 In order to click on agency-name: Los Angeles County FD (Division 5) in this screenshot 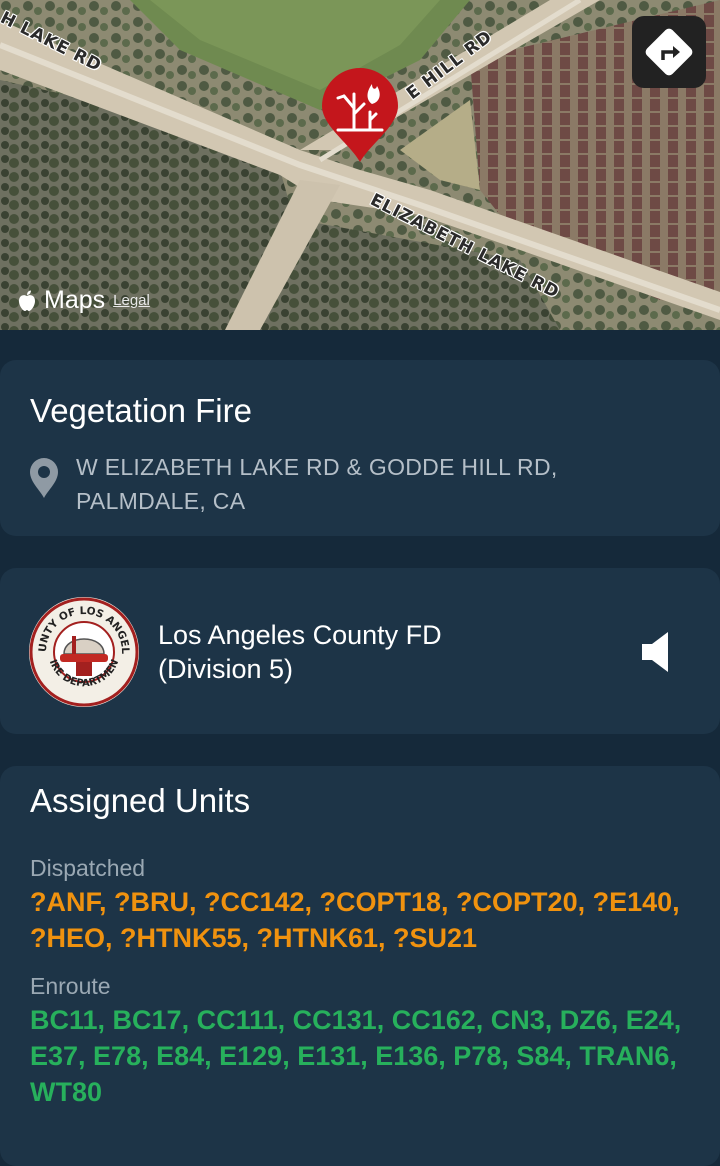, I will do `click(368, 652)`.